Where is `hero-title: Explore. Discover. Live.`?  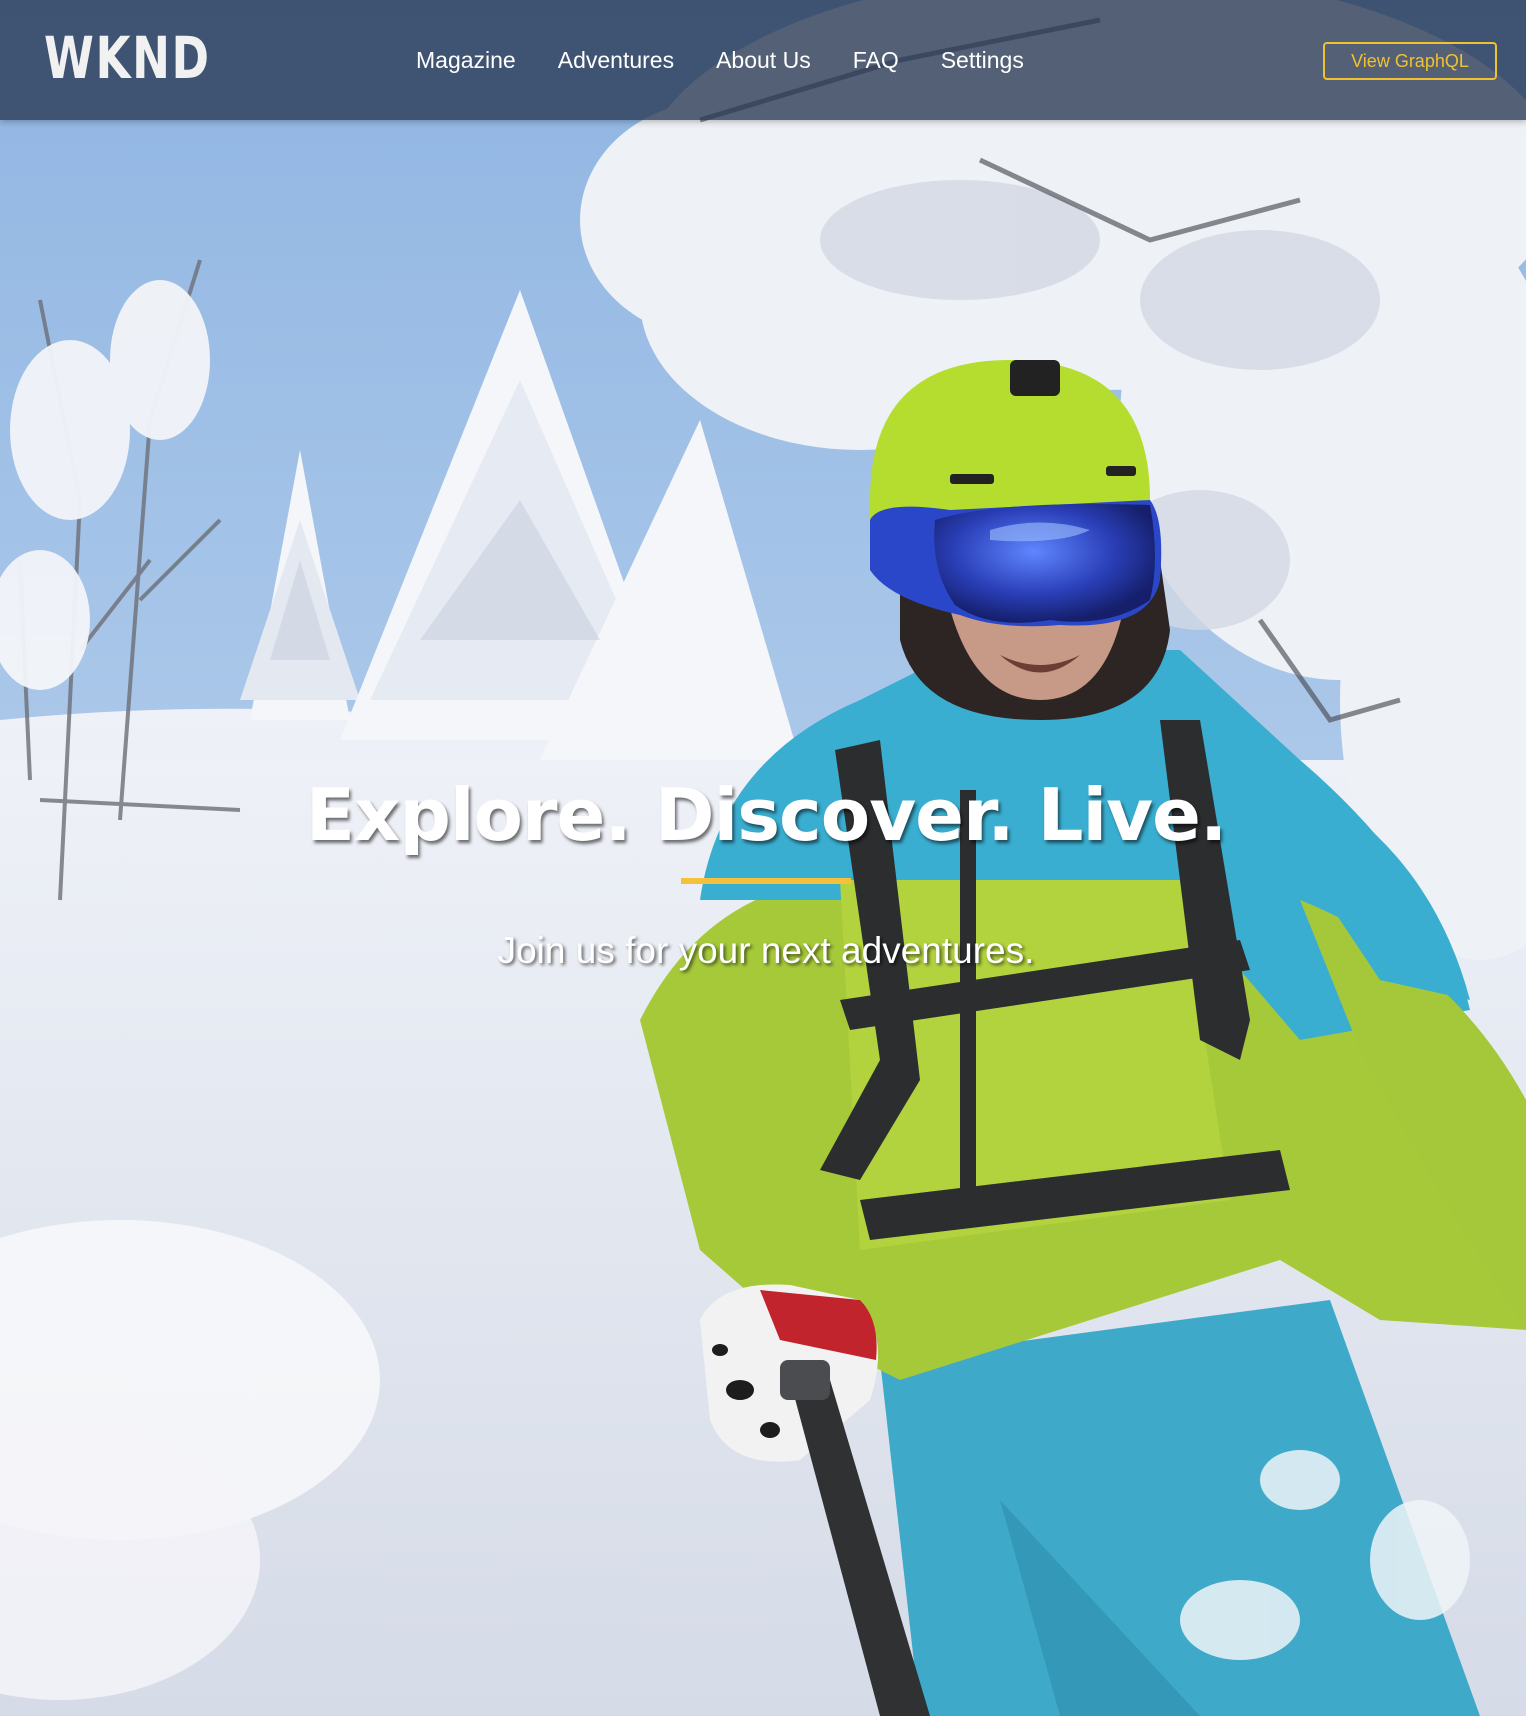 hero-title: Explore. Discover. Live. is located at coordinates (766, 815).